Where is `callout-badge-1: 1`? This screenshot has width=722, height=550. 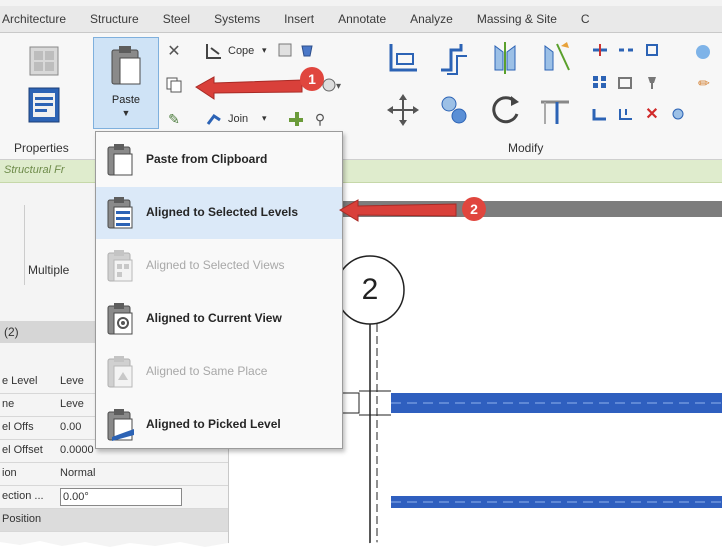 callout-badge-1: 1 is located at coordinates (312, 79).